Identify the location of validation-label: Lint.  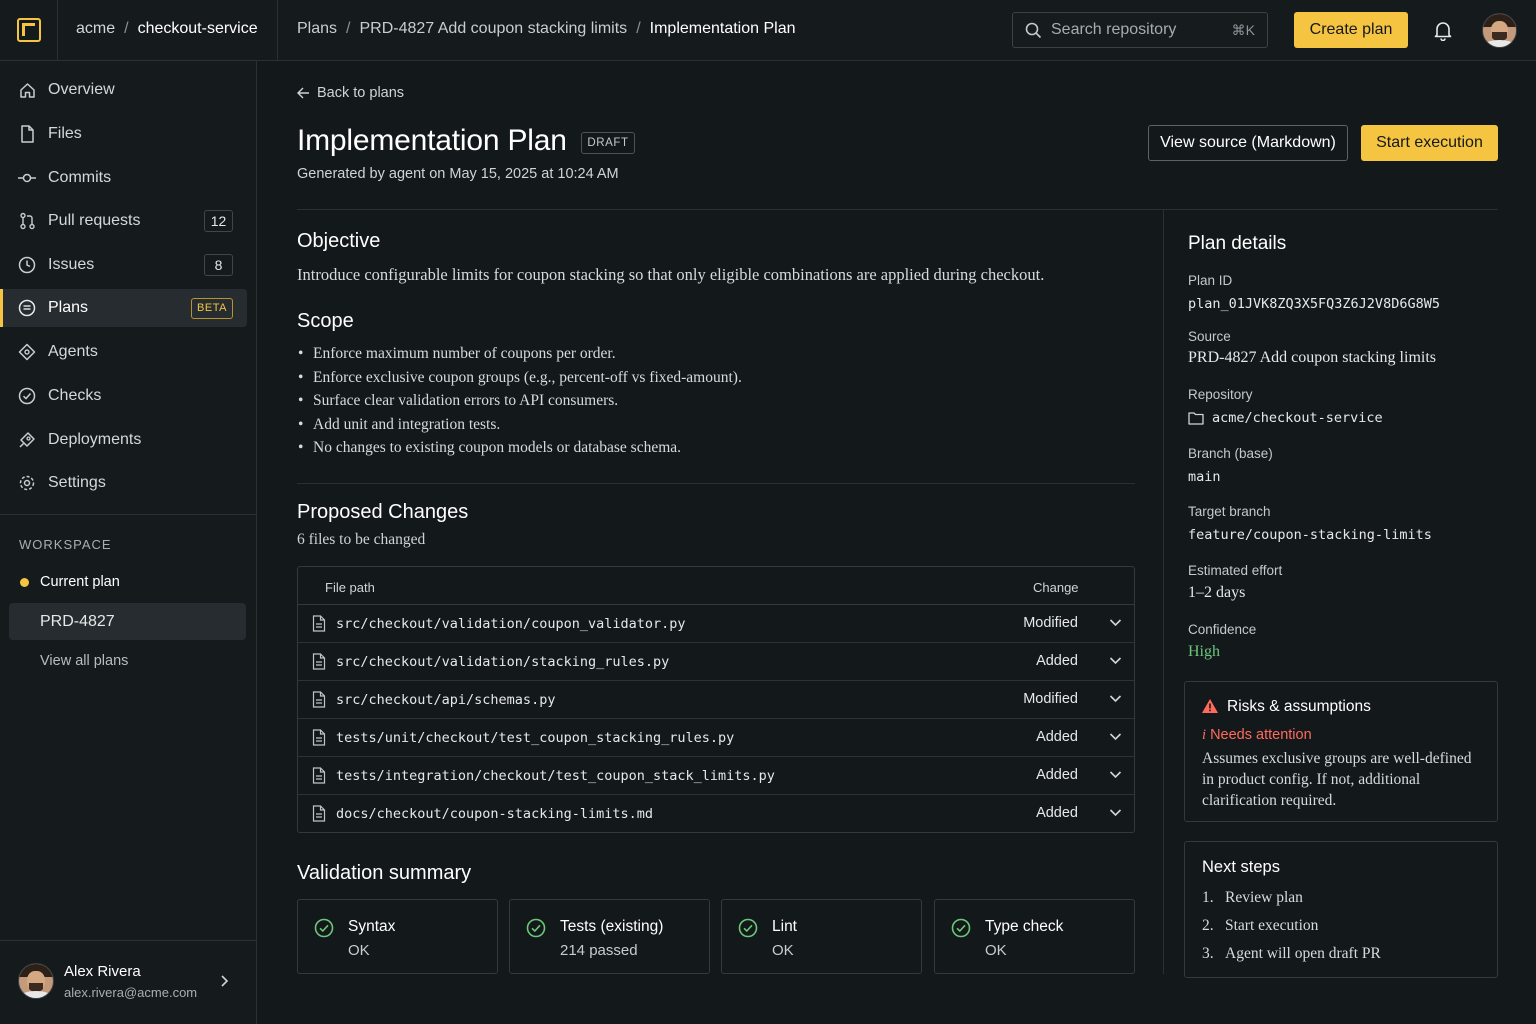
(784, 926).